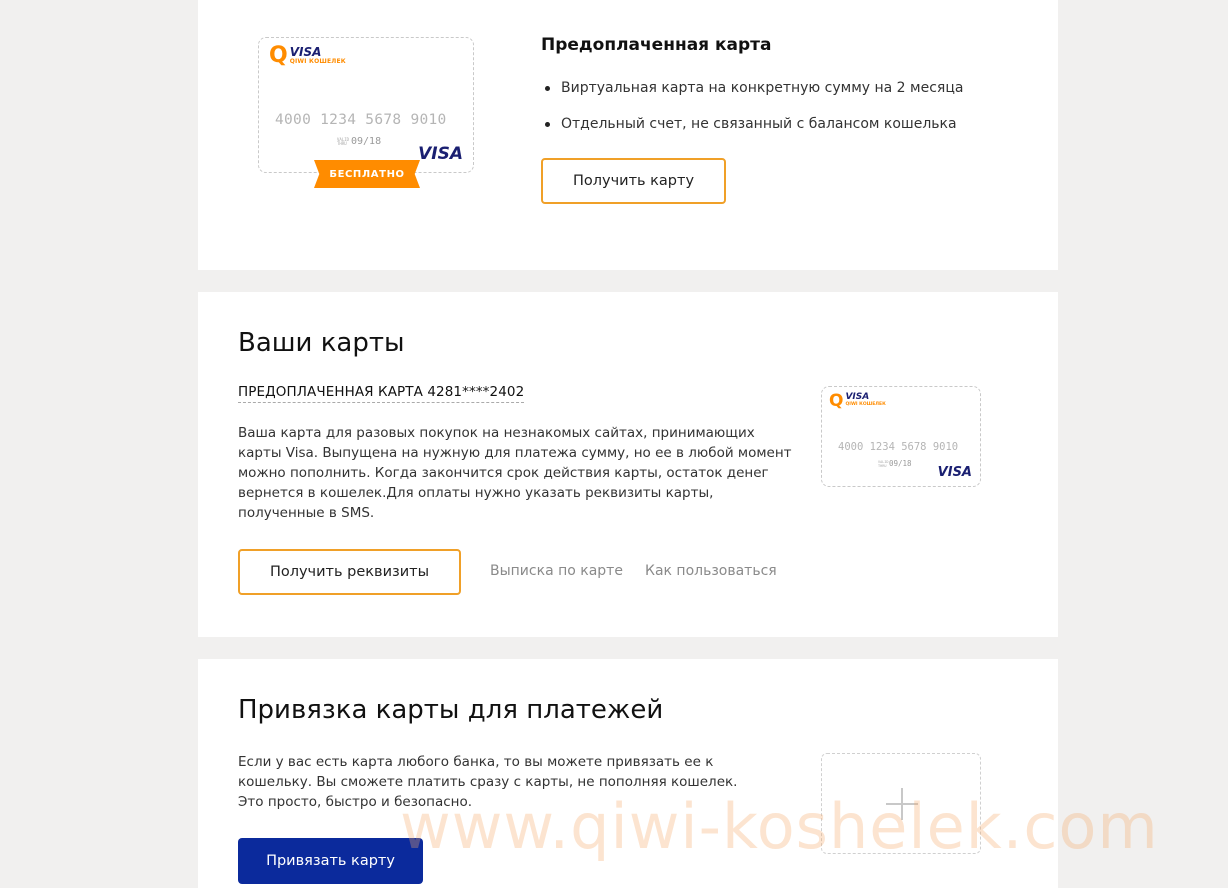 The height and width of the screenshot is (888, 1228). I want to click on get-card-button: Получить карту, so click(633, 181).